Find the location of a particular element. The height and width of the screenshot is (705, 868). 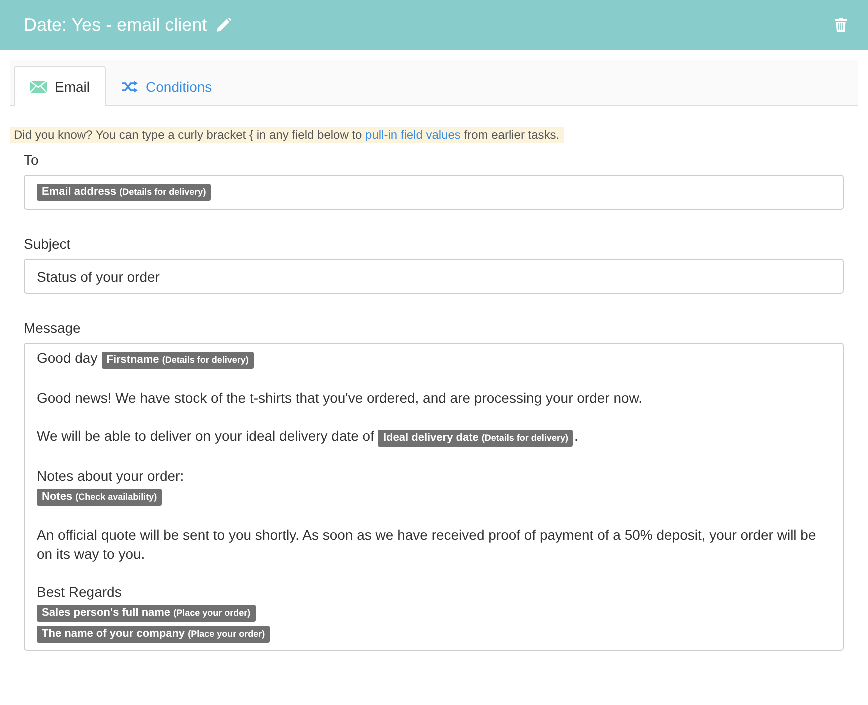

input-field: Status of your order is located at coordinates (434, 276).